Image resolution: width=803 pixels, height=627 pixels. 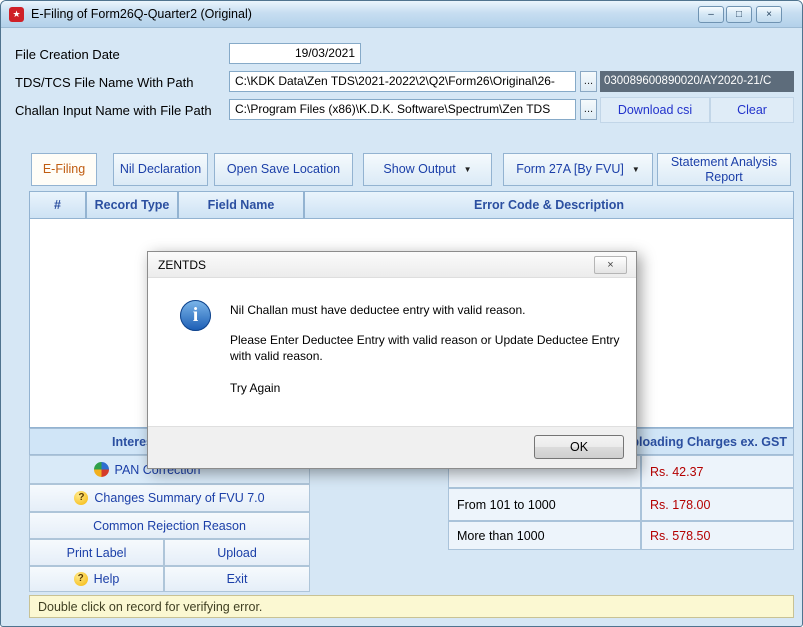 I want to click on print-label-label: Print Label, so click(x=96, y=552).